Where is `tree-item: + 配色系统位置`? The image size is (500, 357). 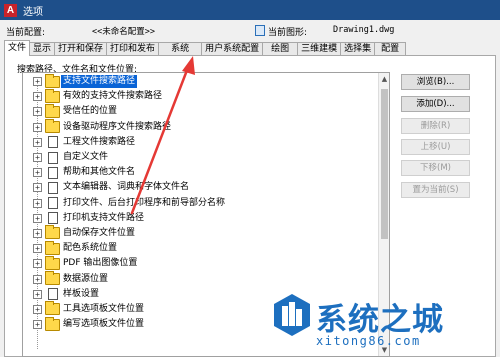
tree-item: + 配色系统位置 is located at coordinates (206, 248).